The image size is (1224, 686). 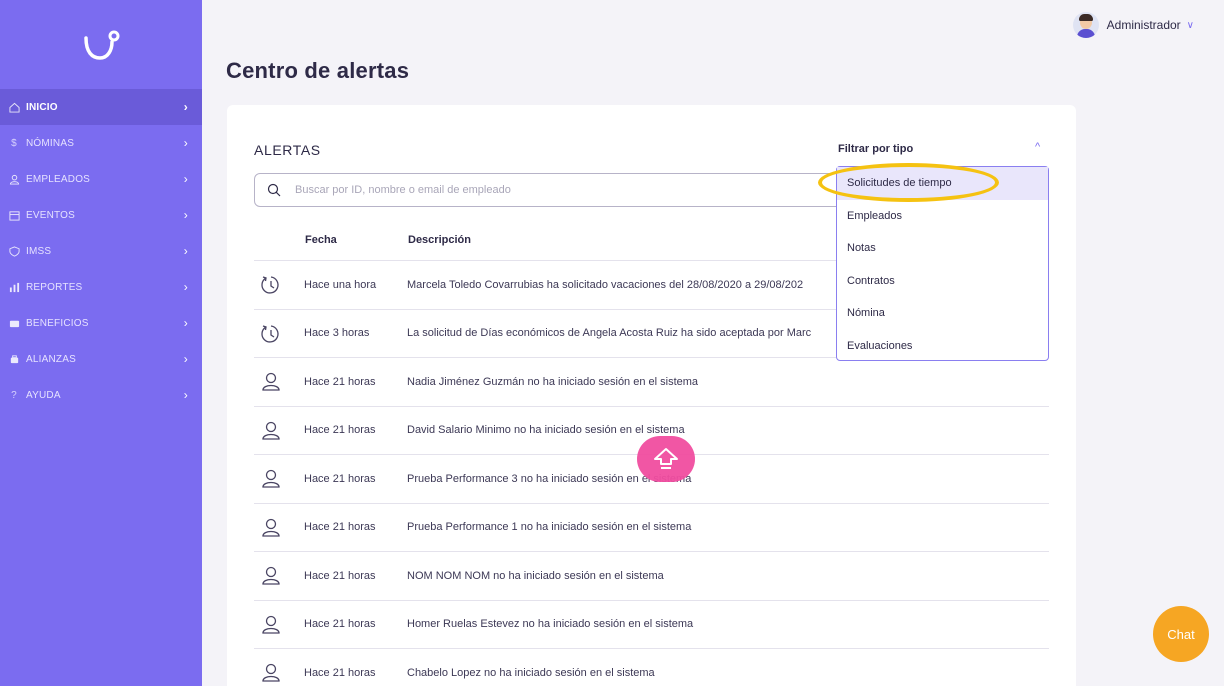 What do you see at coordinates (51, 359) in the screenshot?
I see `sidebar-item-label: ALIANZAS` at bounding box center [51, 359].